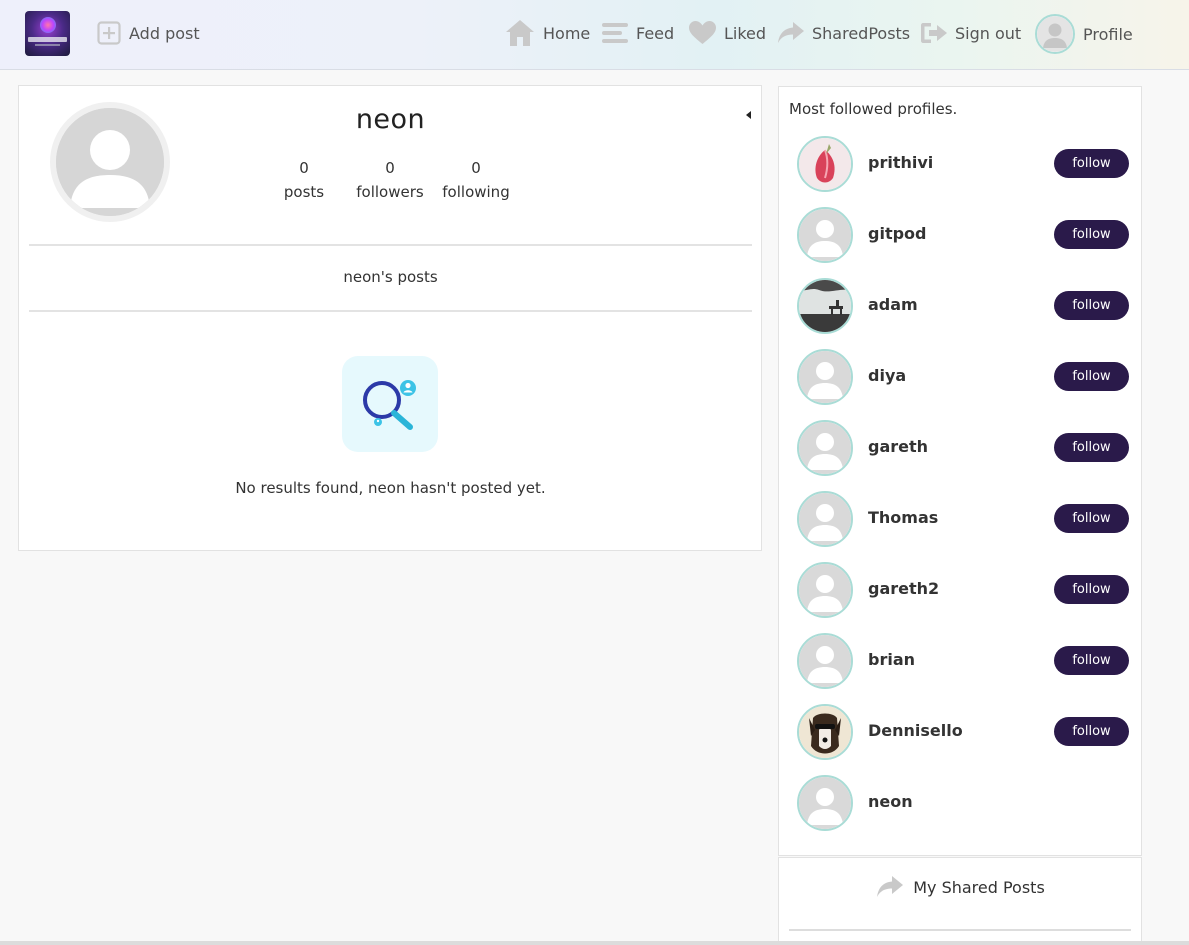 The width and height of the screenshot is (1189, 945). I want to click on flower-avatar-image, so click(825, 164).